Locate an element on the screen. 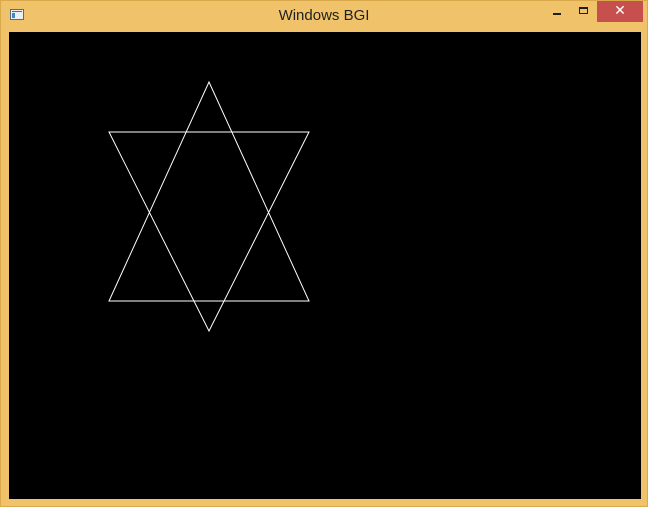 The height and width of the screenshot is (507, 648). close-button: ✕ is located at coordinates (620, 11).